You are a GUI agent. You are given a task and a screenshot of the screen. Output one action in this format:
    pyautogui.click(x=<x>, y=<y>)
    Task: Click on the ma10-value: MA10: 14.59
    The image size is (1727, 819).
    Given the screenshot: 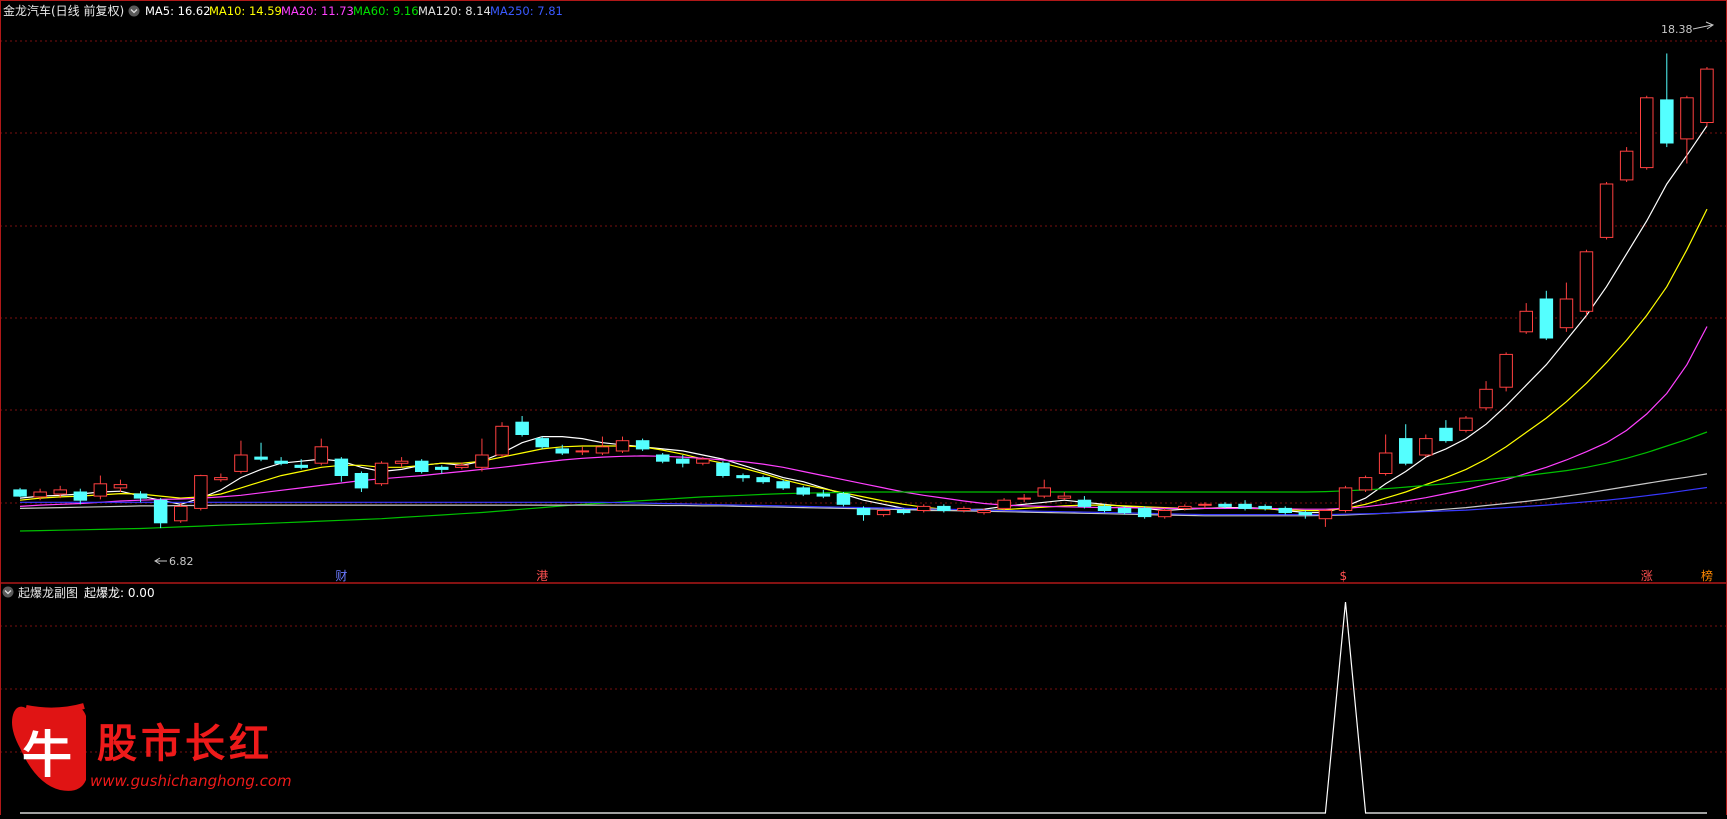 What is the action you would take?
    pyautogui.click(x=245, y=11)
    